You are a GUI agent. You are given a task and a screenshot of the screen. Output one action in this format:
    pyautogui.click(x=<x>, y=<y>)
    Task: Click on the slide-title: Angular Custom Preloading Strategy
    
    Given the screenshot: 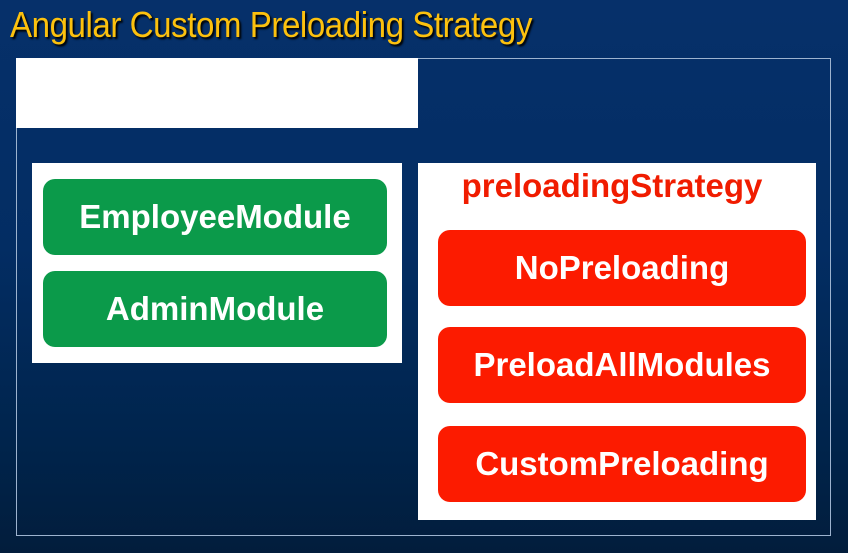 What is the action you would take?
    pyautogui.click(x=271, y=24)
    